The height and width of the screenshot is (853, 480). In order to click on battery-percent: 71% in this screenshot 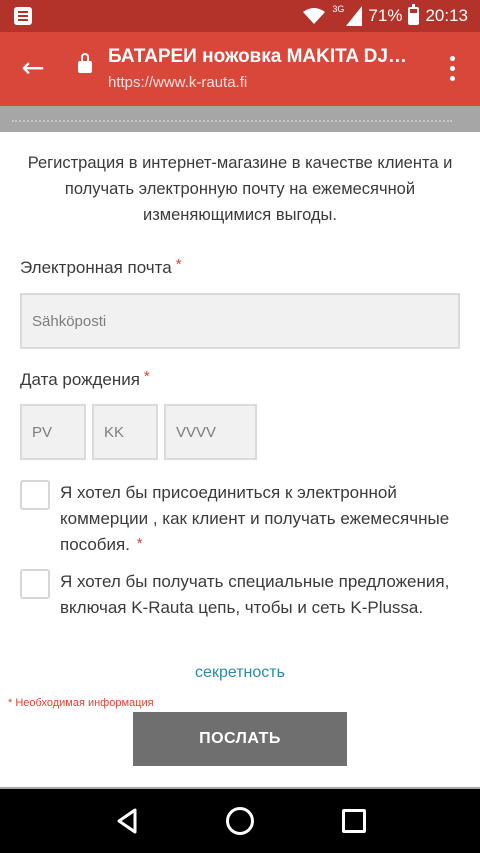, I will do `click(385, 15)`.